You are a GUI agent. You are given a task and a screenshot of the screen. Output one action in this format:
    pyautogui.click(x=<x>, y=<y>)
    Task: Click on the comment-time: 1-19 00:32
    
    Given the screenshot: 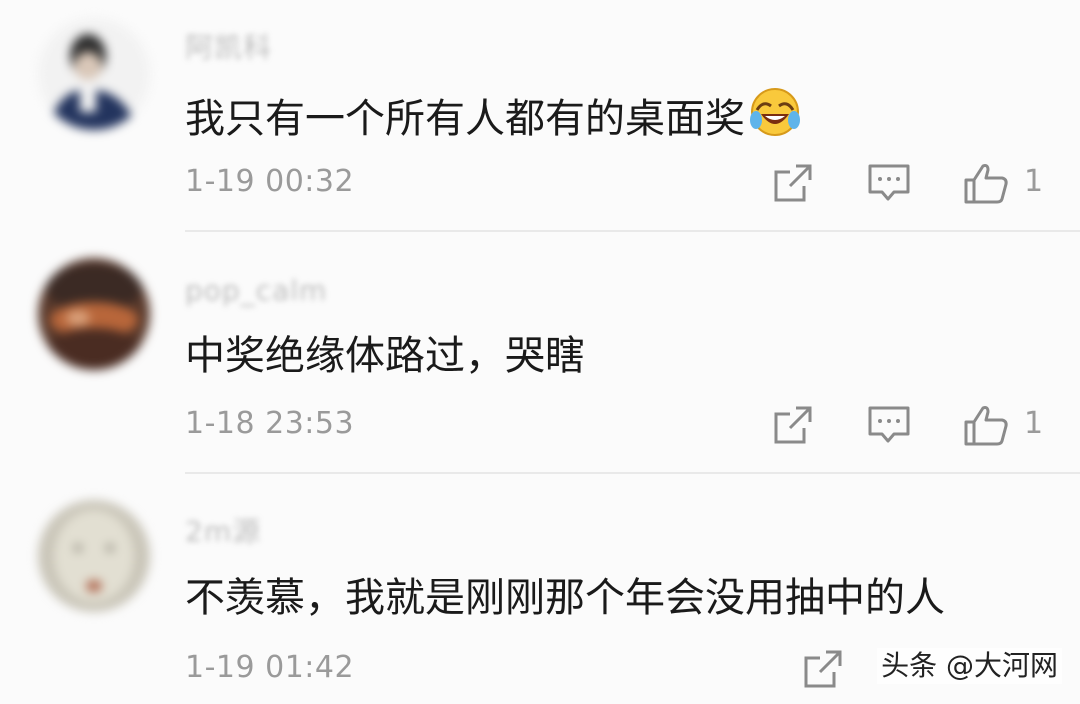 What is the action you would take?
    pyautogui.click(x=270, y=181)
    